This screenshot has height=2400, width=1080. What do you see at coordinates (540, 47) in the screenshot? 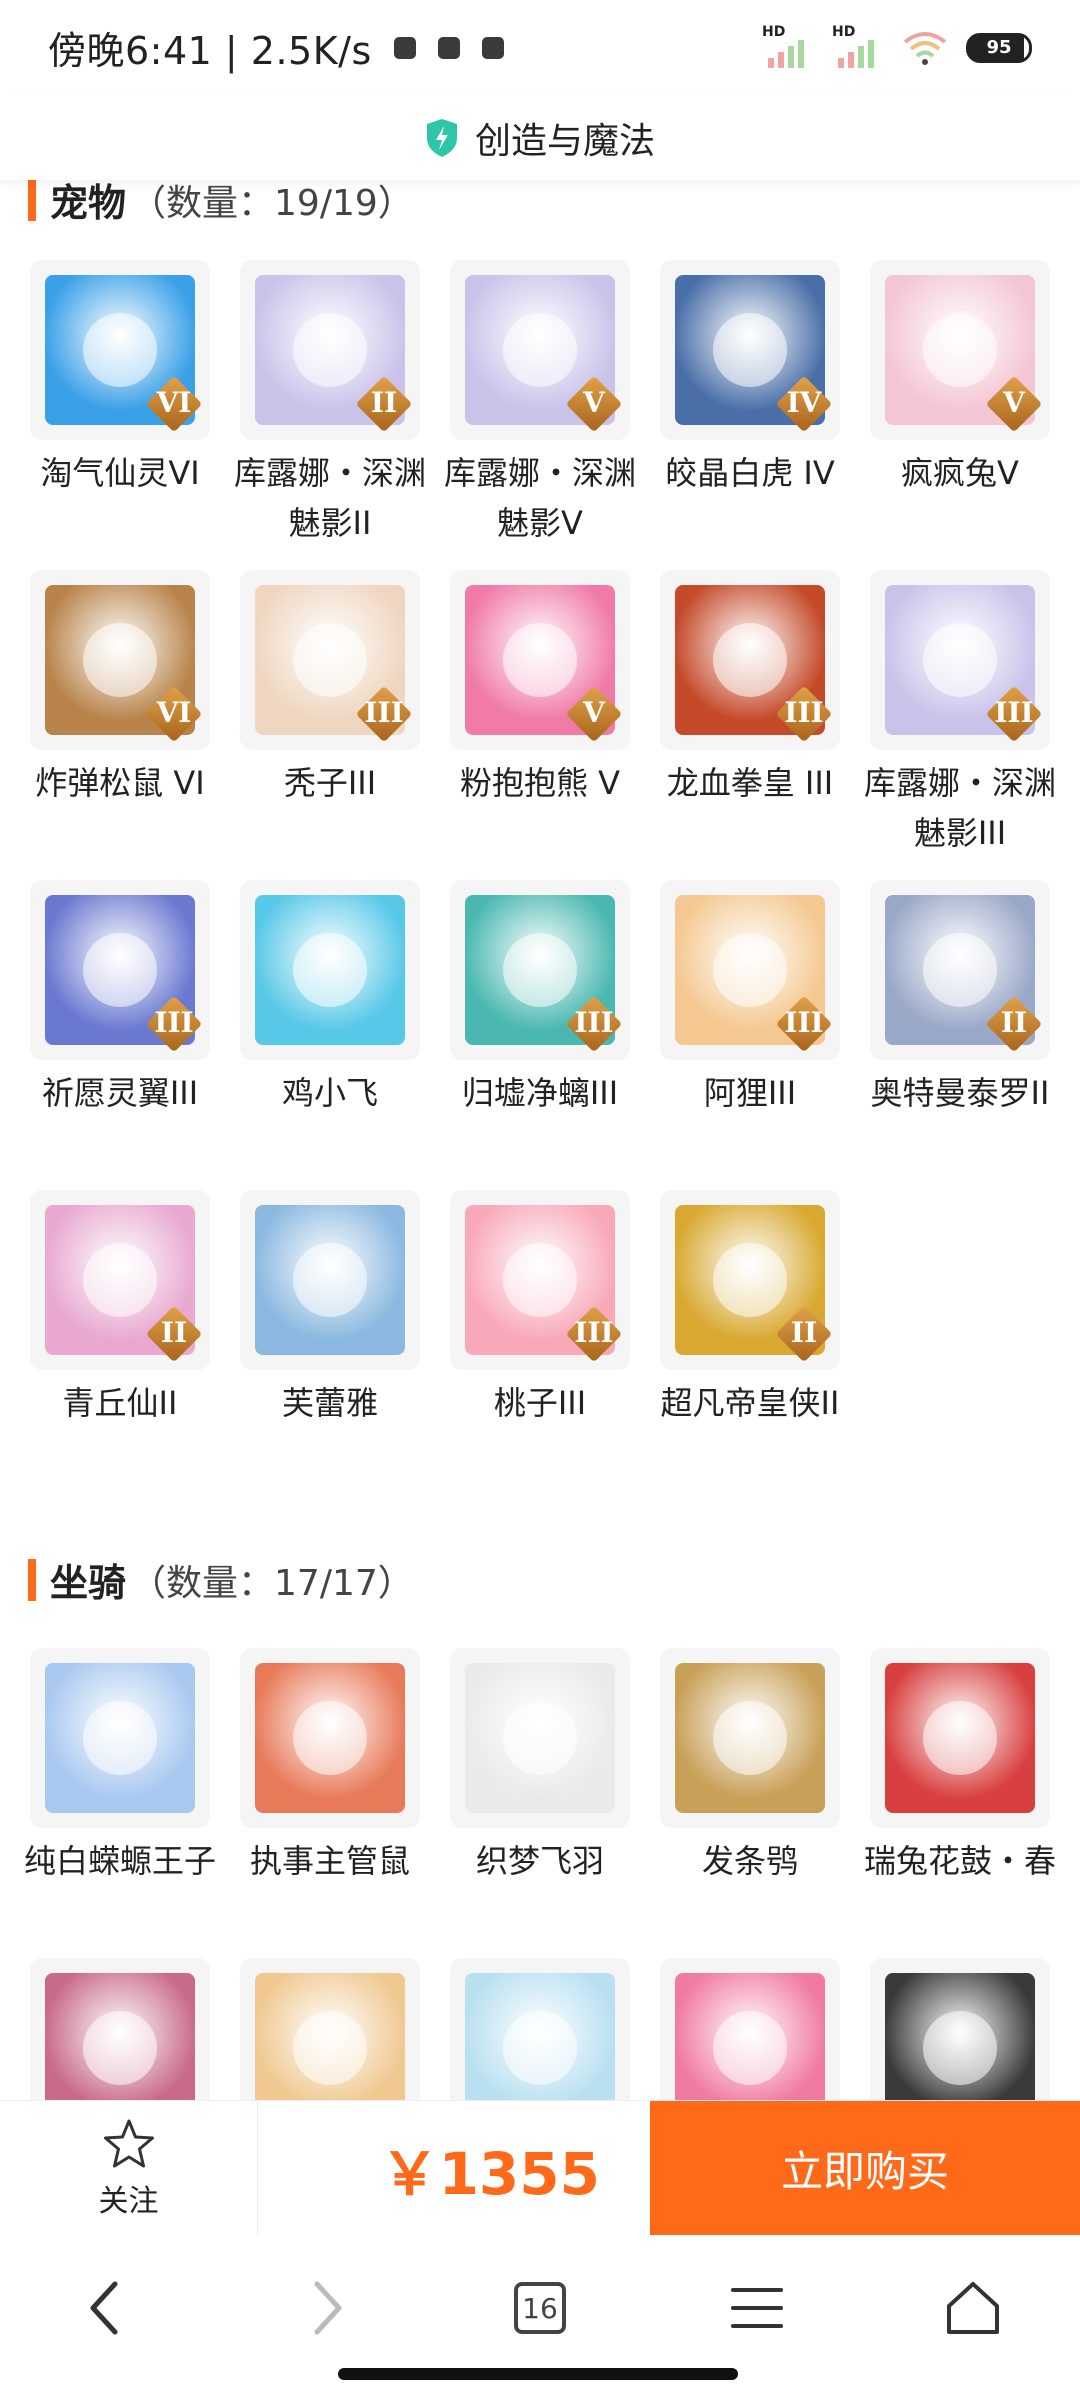
I see `status-bar: 傍晚6:41 | 2.5K/s HD HD 95` at bounding box center [540, 47].